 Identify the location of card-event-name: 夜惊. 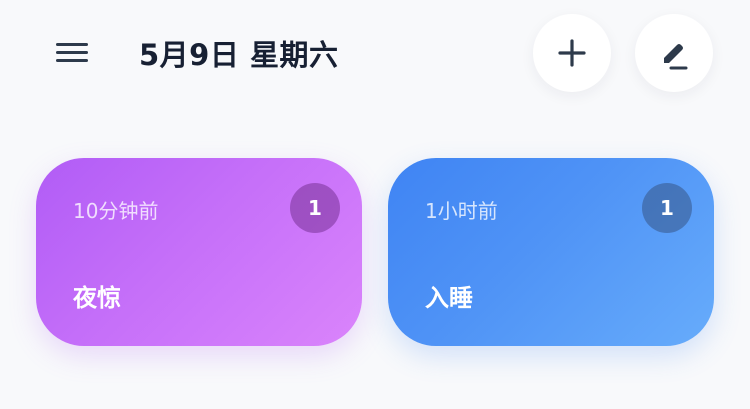
(97, 298).